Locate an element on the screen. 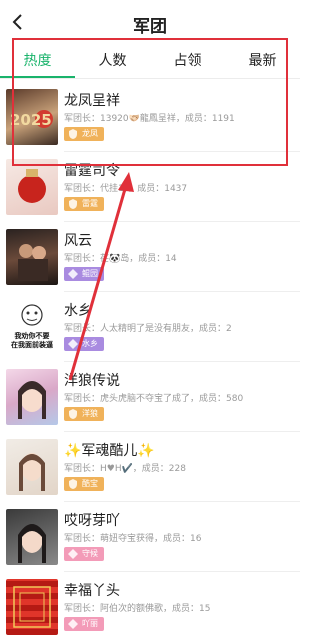 This screenshot has height=642, width=320. legion-badge: 雷霆 is located at coordinates (84, 204).